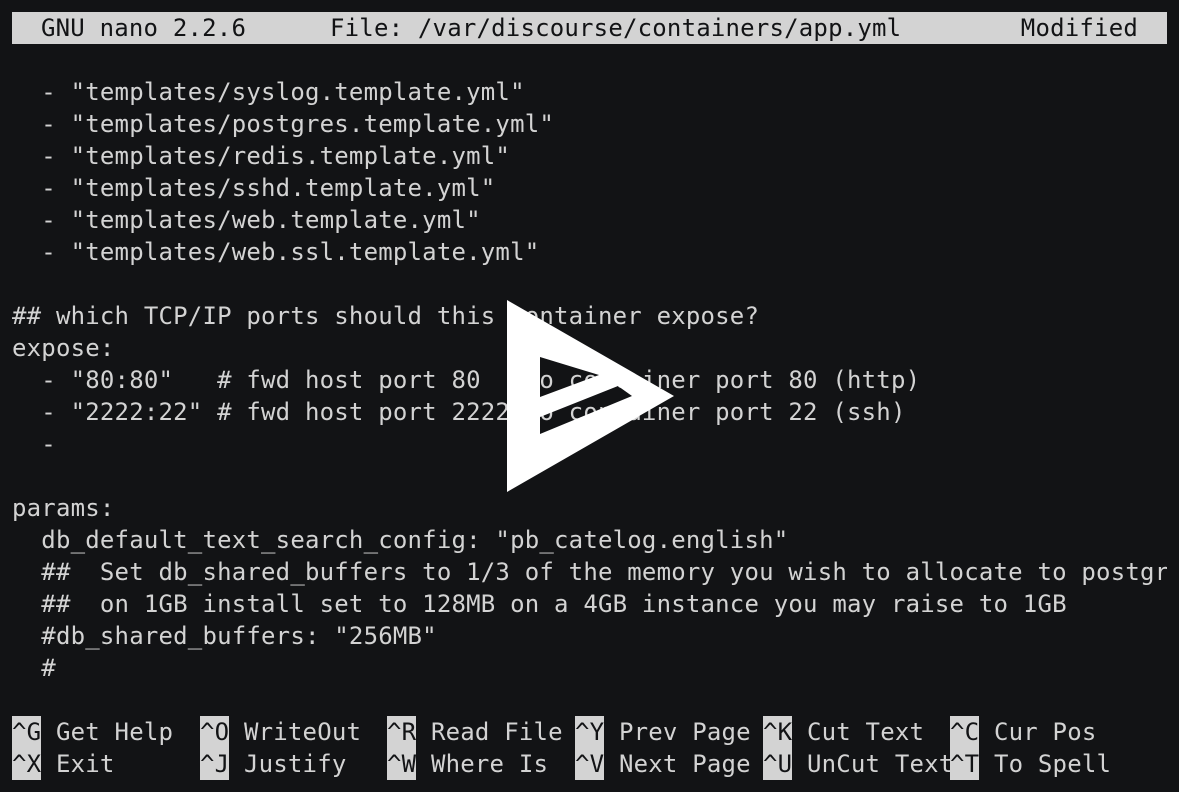 This screenshot has height=792, width=1179. I want to click on shortcut-key: ^T, so click(965, 764).